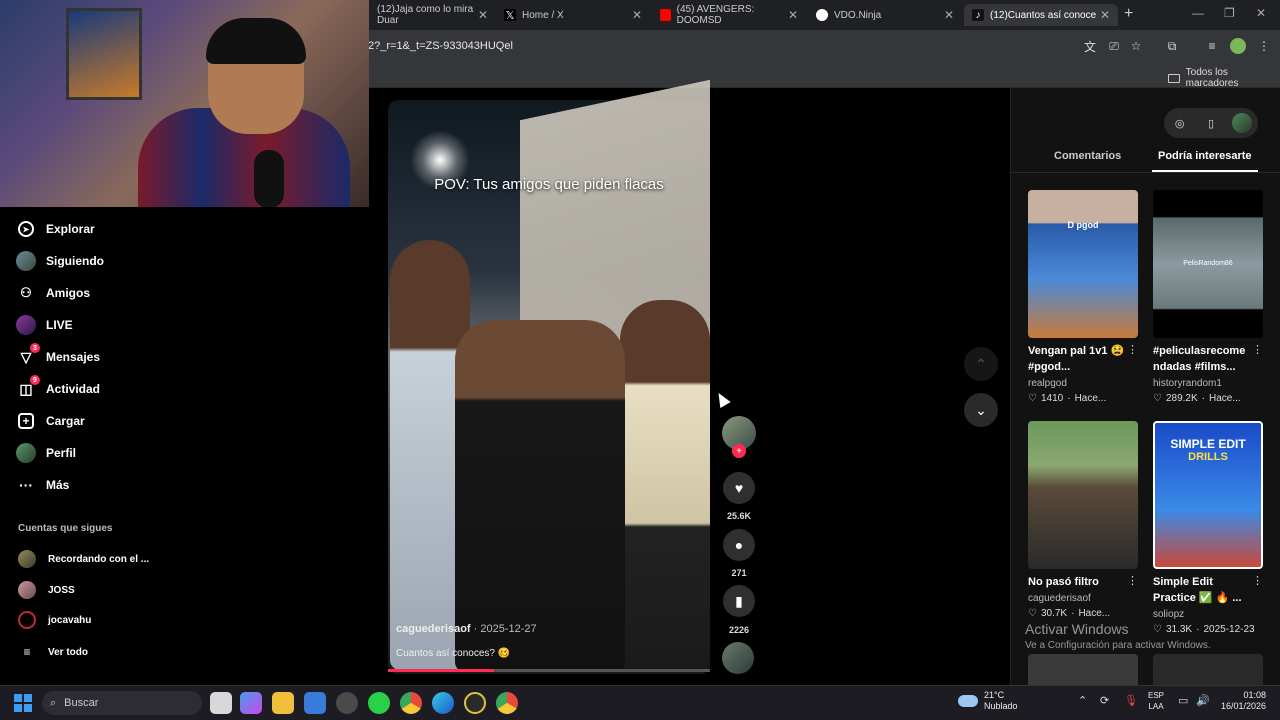  What do you see at coordinates (739, 601) in the screenshot?
I see `save-button: ▮` at bounding box center [739, 601].